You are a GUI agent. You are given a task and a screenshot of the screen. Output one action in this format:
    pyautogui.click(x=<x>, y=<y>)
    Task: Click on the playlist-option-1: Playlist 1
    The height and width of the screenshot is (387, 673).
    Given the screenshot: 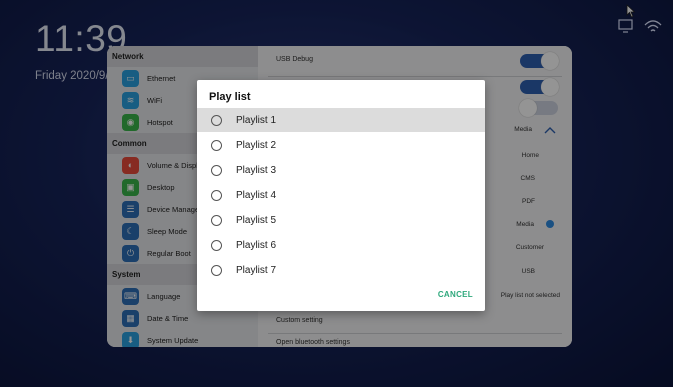 What is the action you would take?
    pyautogui.click(x=341, y=120)
    